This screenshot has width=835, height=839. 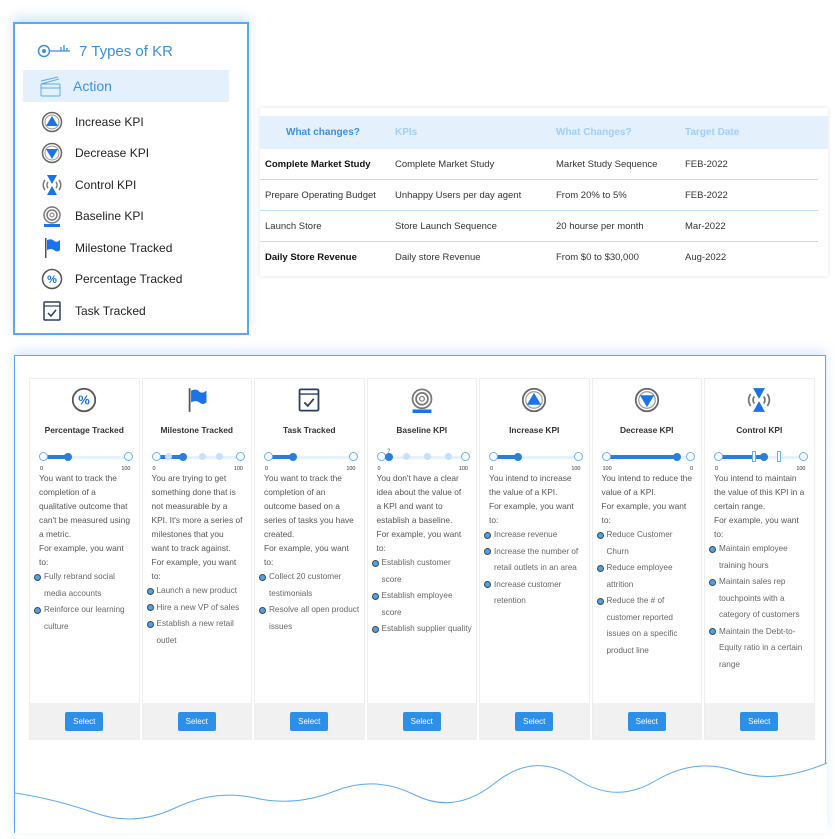 I want to click on example-text: Increase customer retention, so click(x=528, y=592).